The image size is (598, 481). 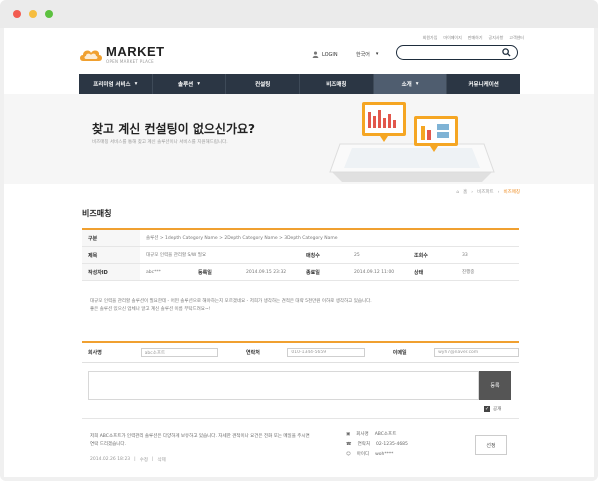 I want to click on public-toggle: ✓ 공개, so click(x=492, y=409).